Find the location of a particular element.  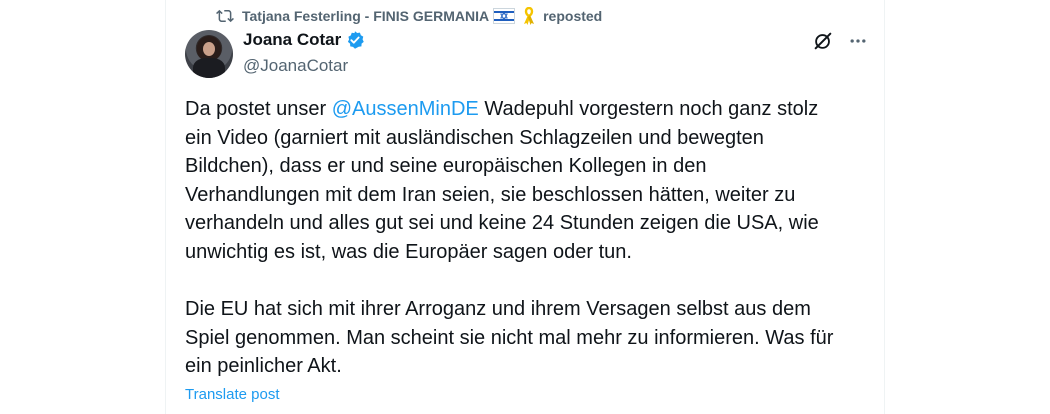

author-display-name: Joana Cotar is located at coordinates (292, 40).